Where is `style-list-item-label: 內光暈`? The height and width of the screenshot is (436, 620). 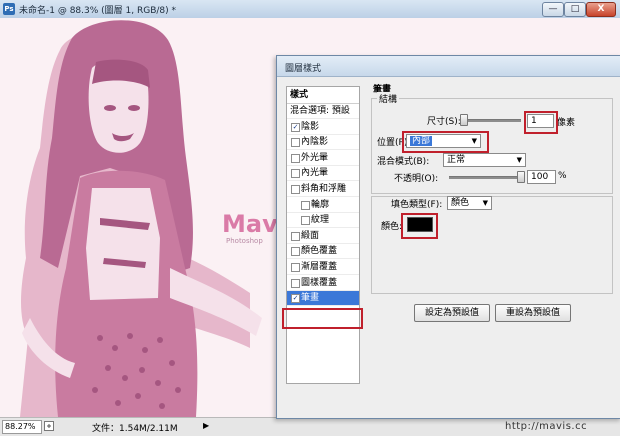
style-list-item-label: 內光暈 is located at coordinates (315, 173).